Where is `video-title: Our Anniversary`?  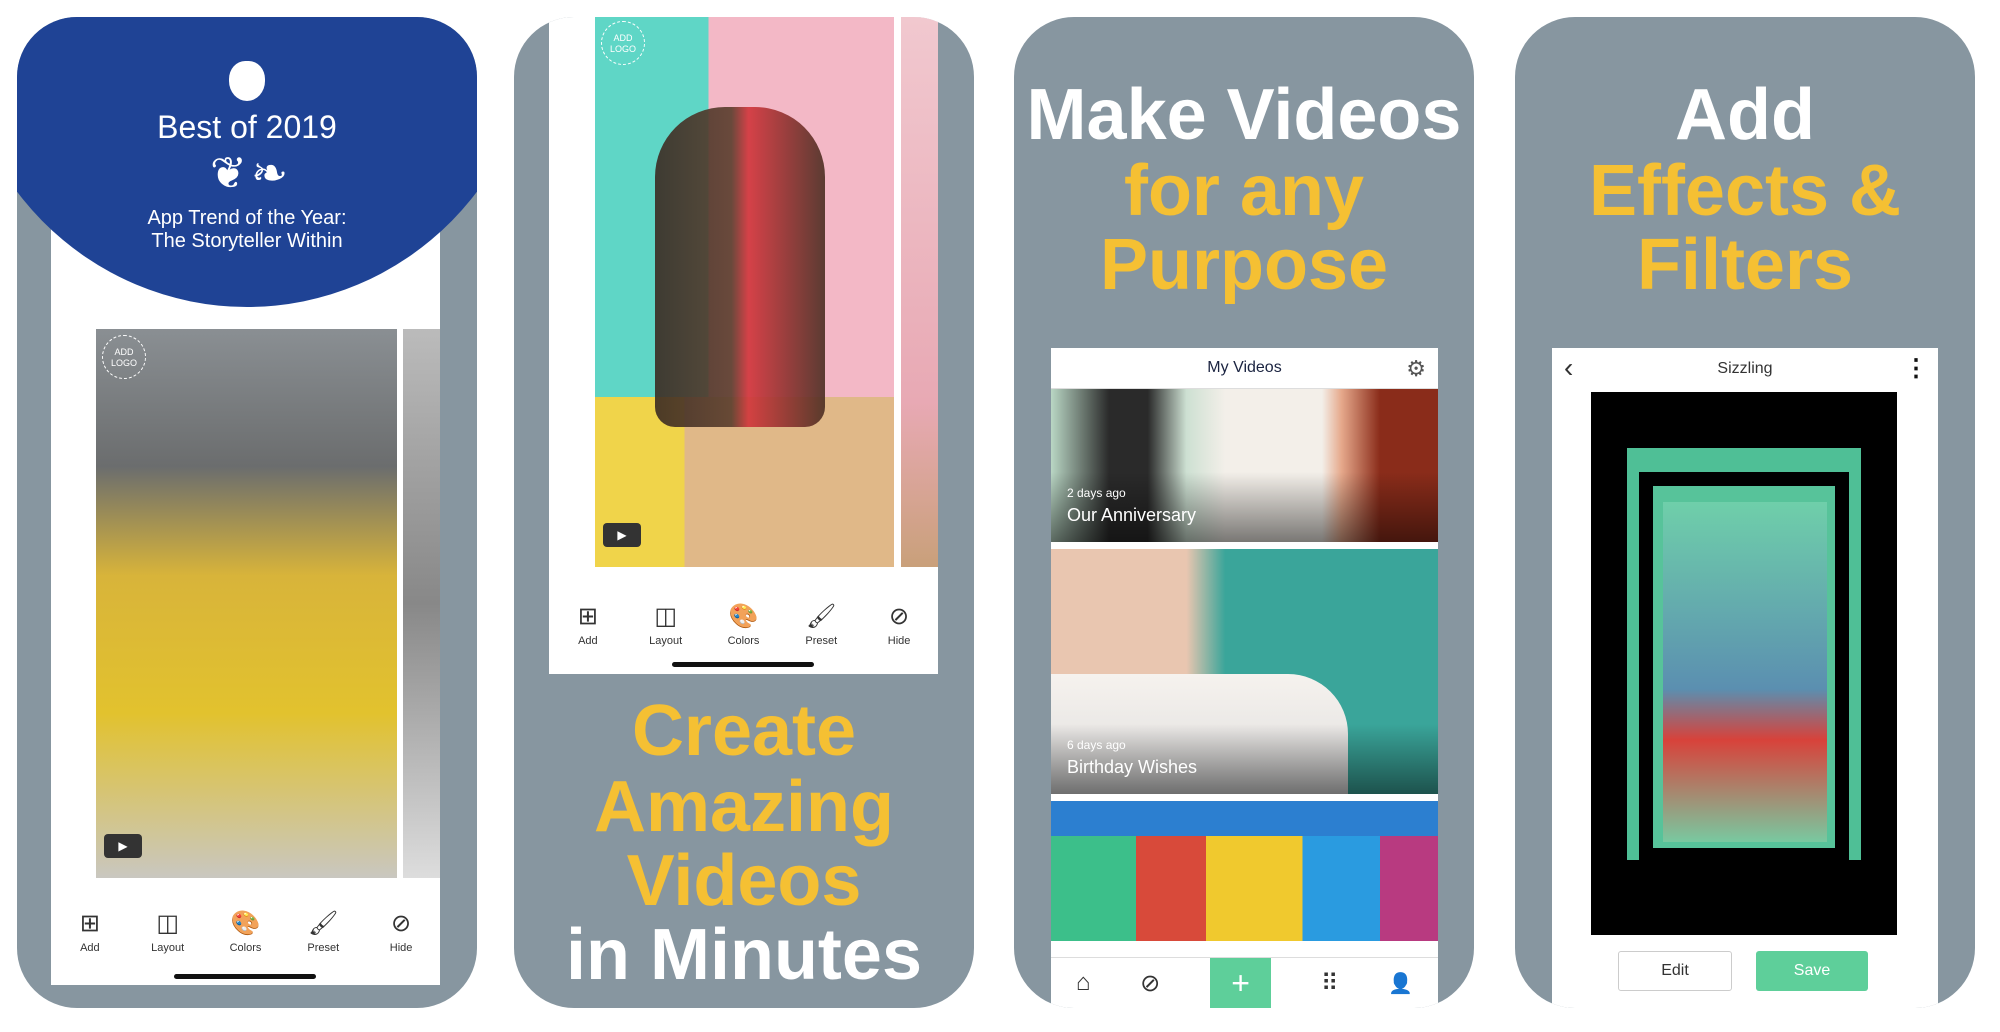
video-title: Our Anniversary is located at coordinates (1132, 515).